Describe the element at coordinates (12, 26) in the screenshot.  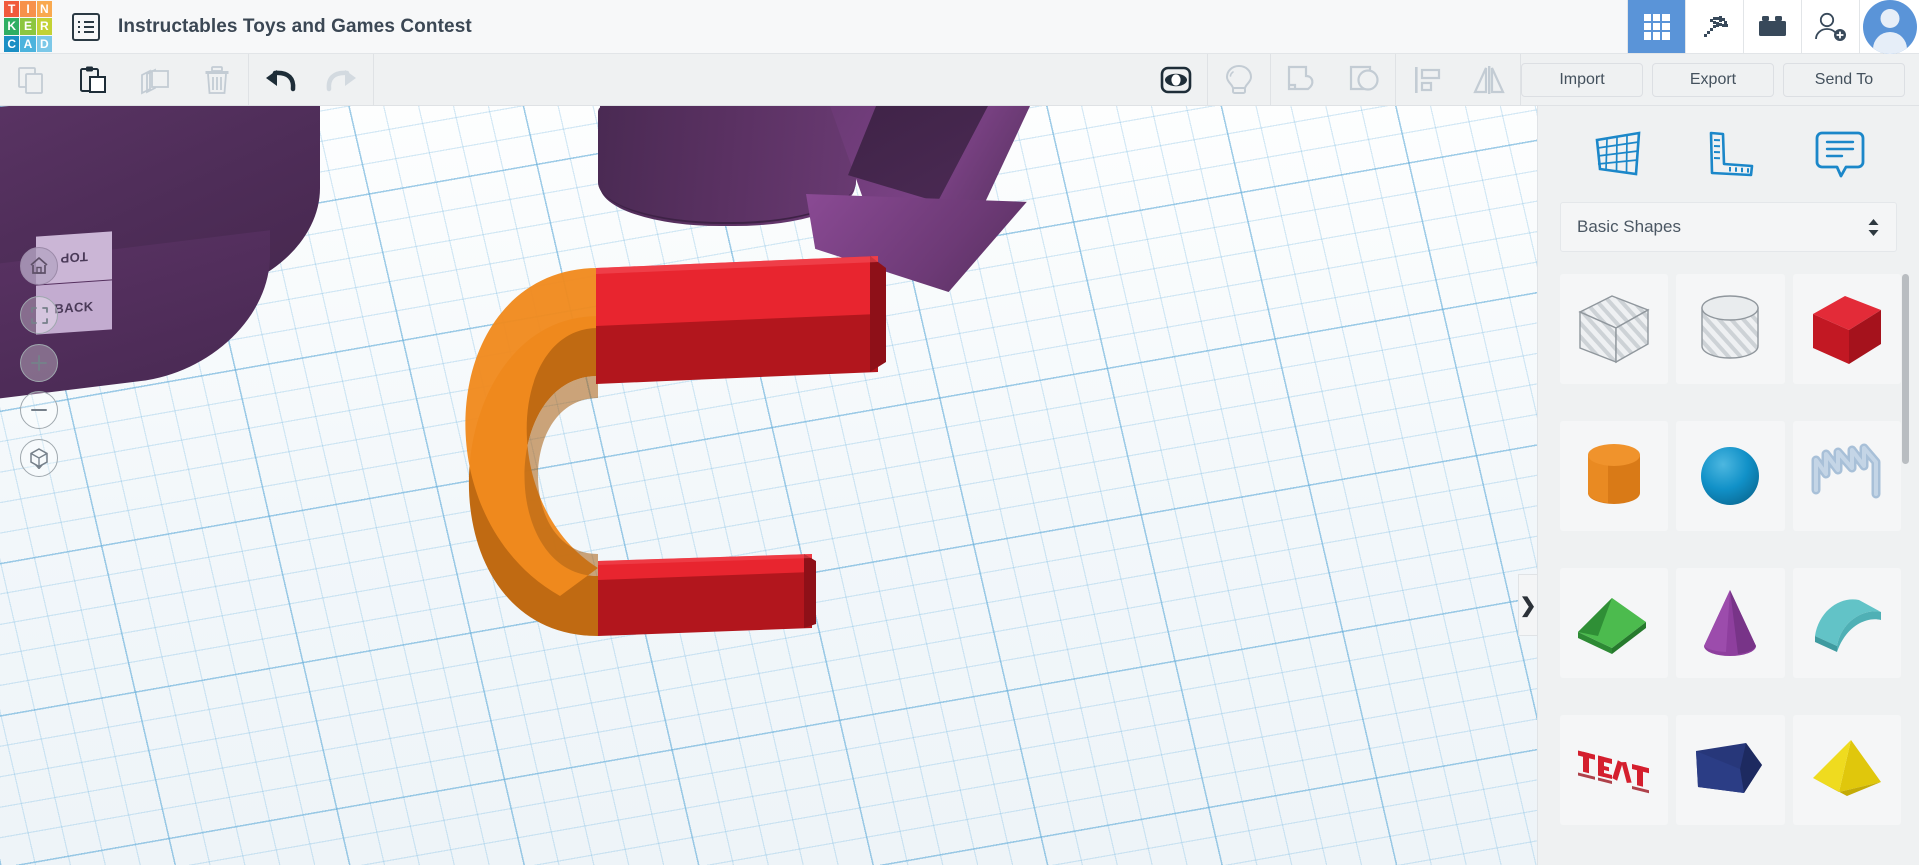
I see `logo-tile: K` at that location.